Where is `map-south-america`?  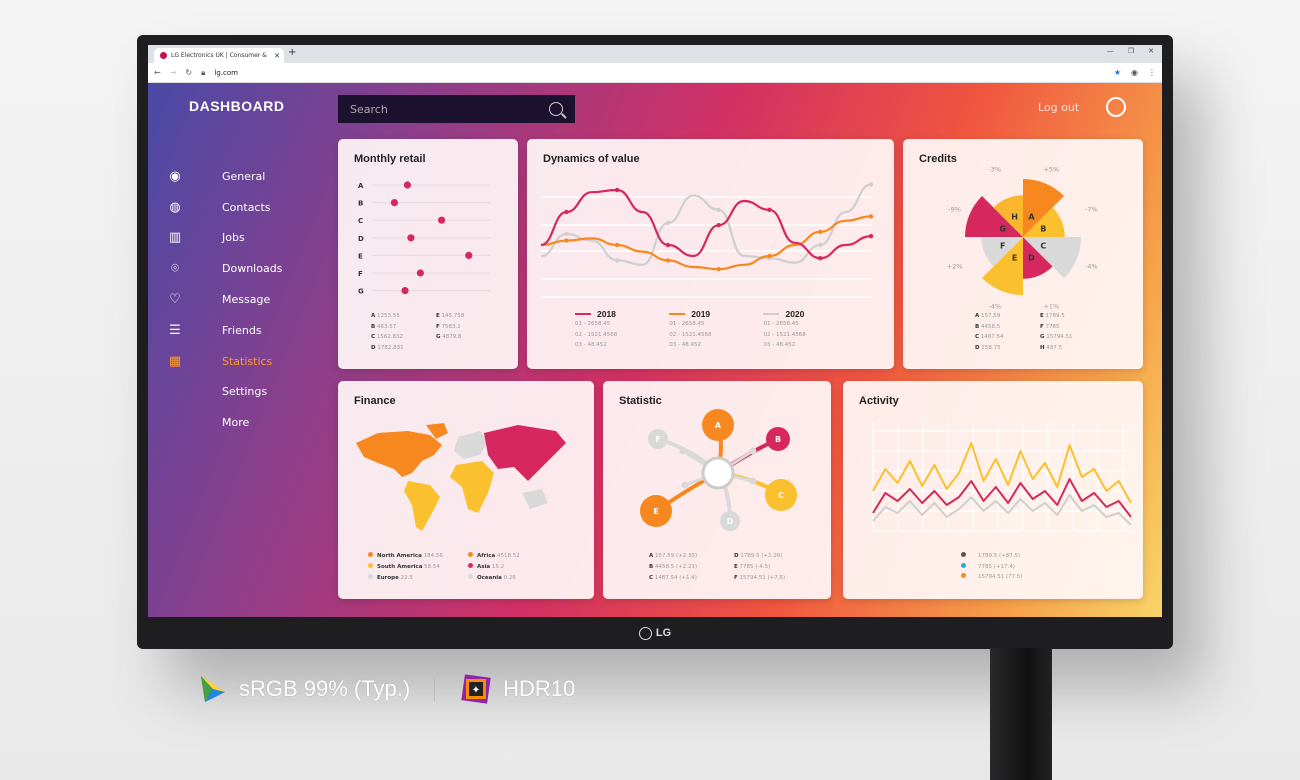 map-south-america is located at coordinates (422, 506).